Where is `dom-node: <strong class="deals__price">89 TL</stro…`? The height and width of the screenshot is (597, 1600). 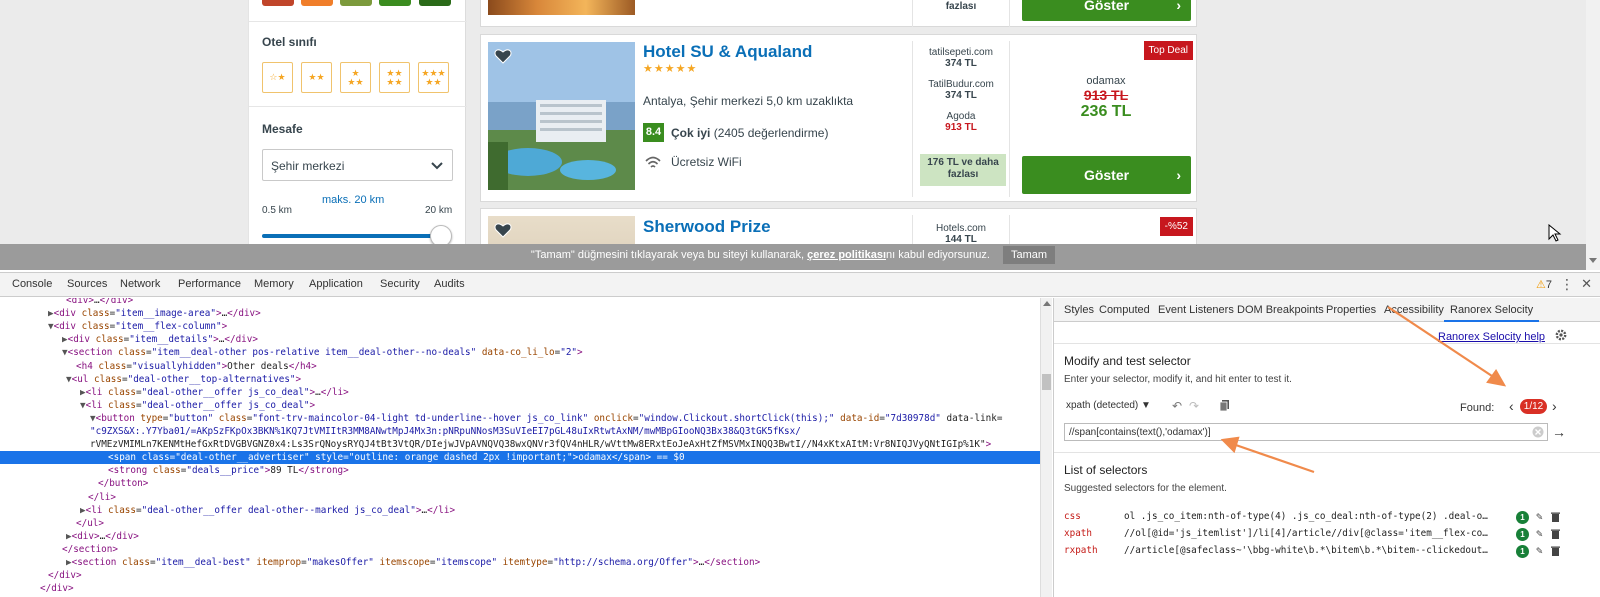 dom-node: <strong class="deals__price">89 TL</stro… is located at coordinates (520, 470).